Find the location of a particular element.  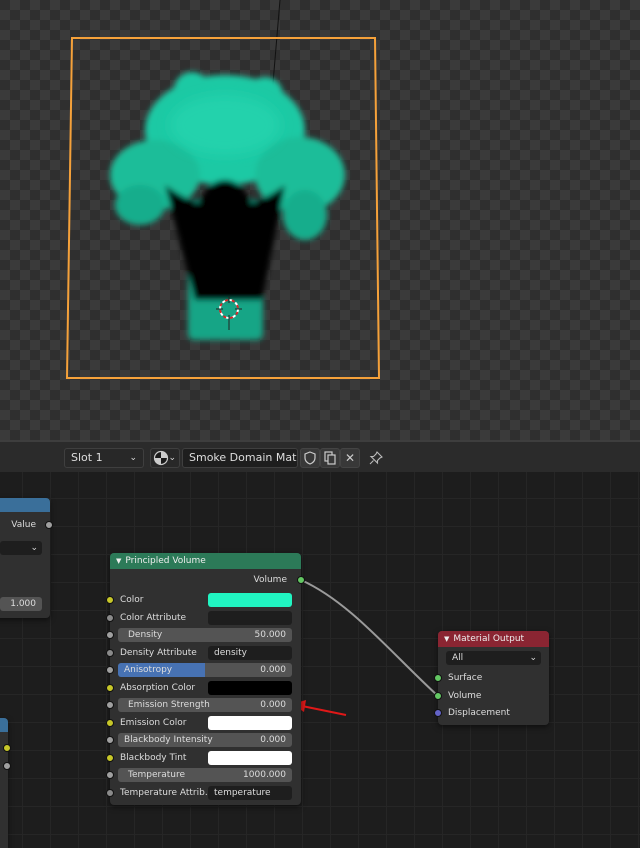

temperature-attribute-value: temperature is located at coordinates (242, 793).